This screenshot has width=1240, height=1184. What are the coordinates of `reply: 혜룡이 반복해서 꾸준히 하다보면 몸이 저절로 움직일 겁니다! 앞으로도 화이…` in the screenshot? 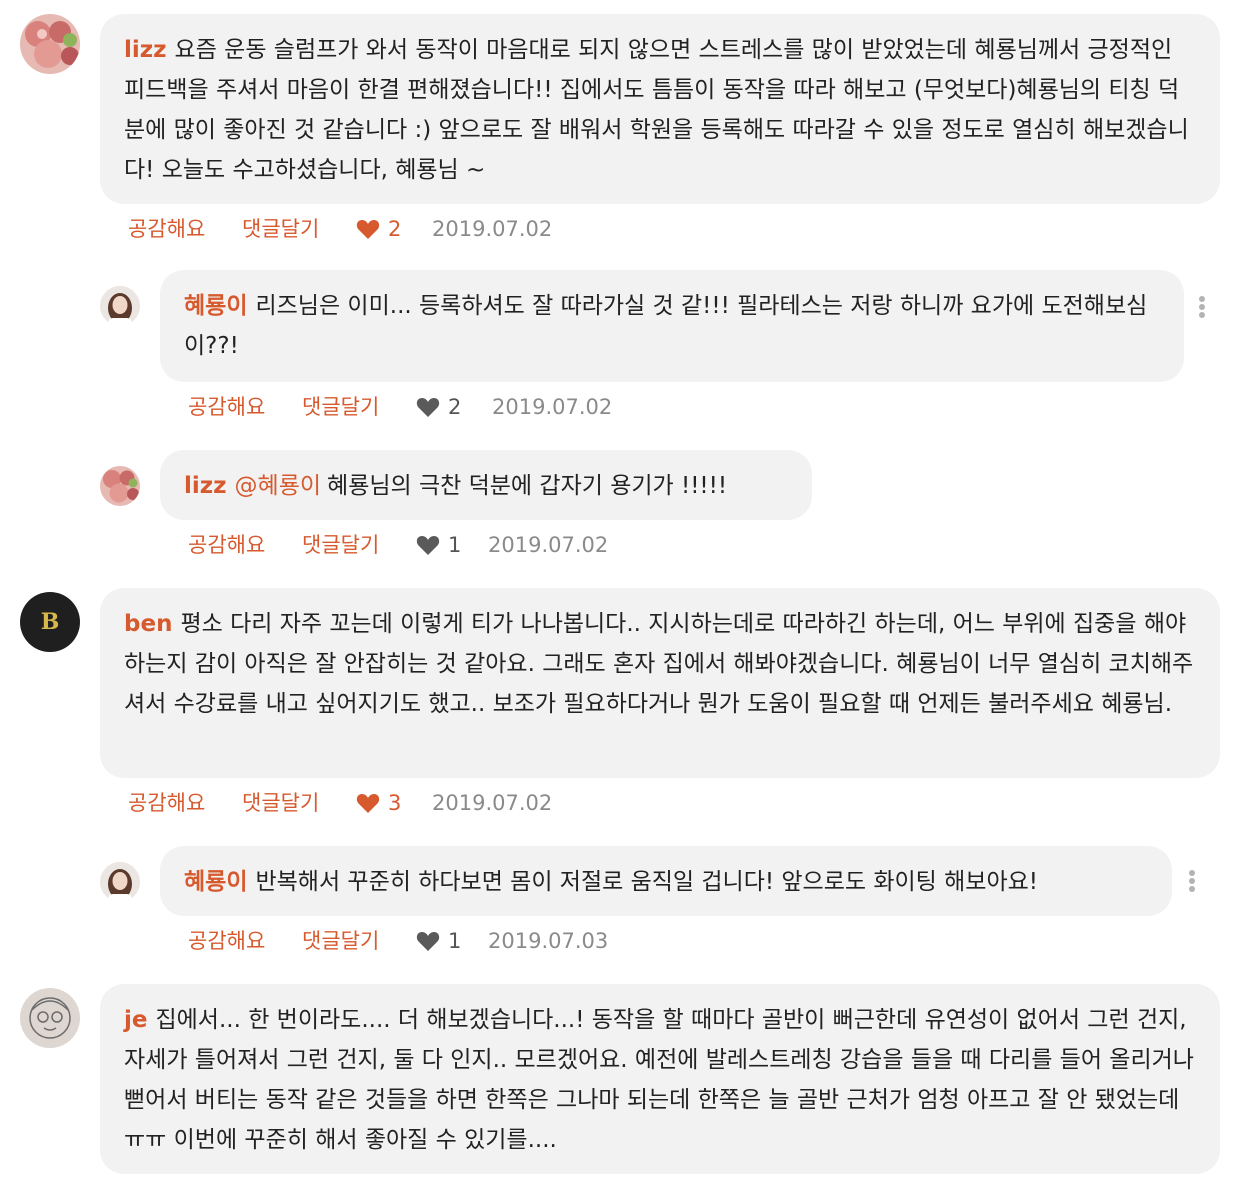 It's located at (660, 901).